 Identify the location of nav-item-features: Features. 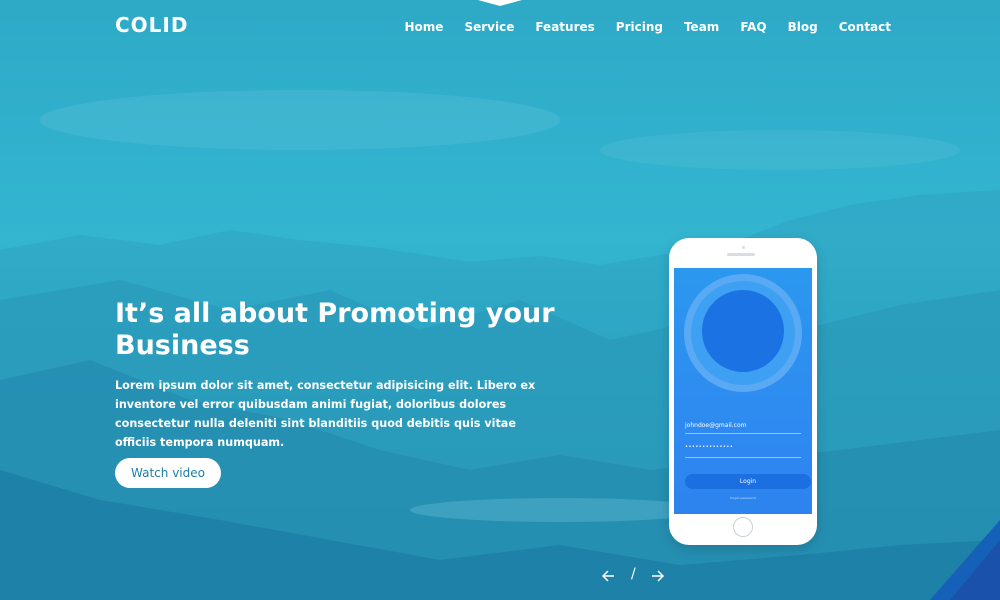
(564, 27).